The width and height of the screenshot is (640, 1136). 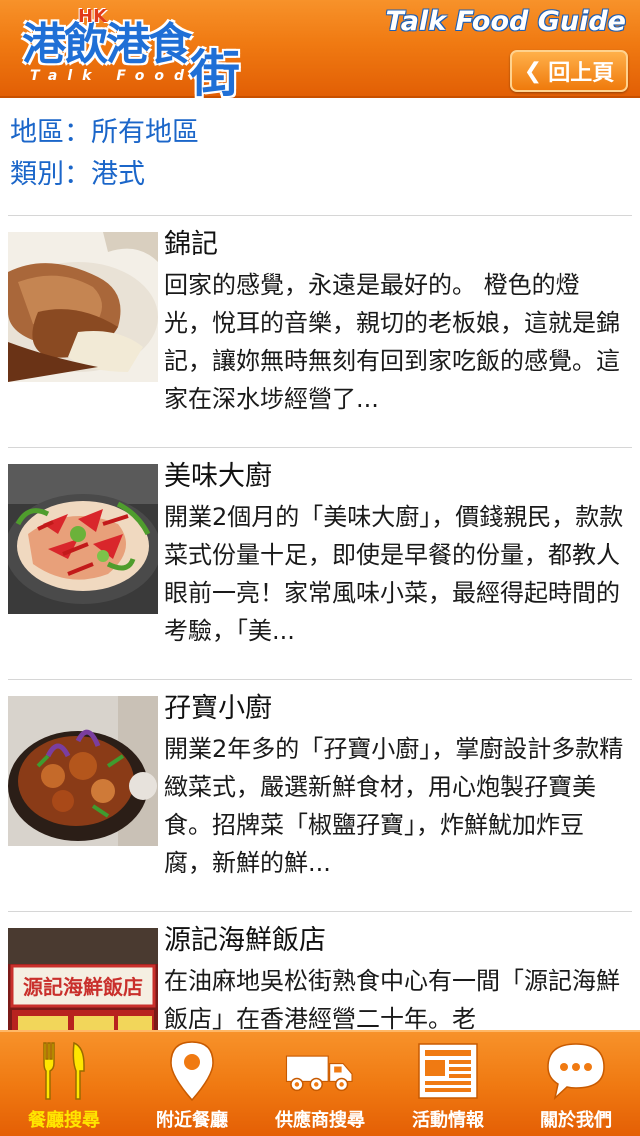 What do you see at coordinates (215, 74) in the screenshot?
I see `logo-street-text: 街` at bounding box center [215, 74].